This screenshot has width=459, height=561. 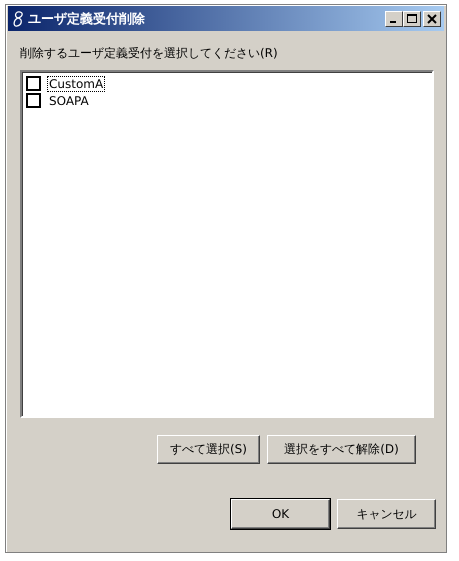 I want to click on select-all-button: すべて選択(S), so click(x=208, y=449).